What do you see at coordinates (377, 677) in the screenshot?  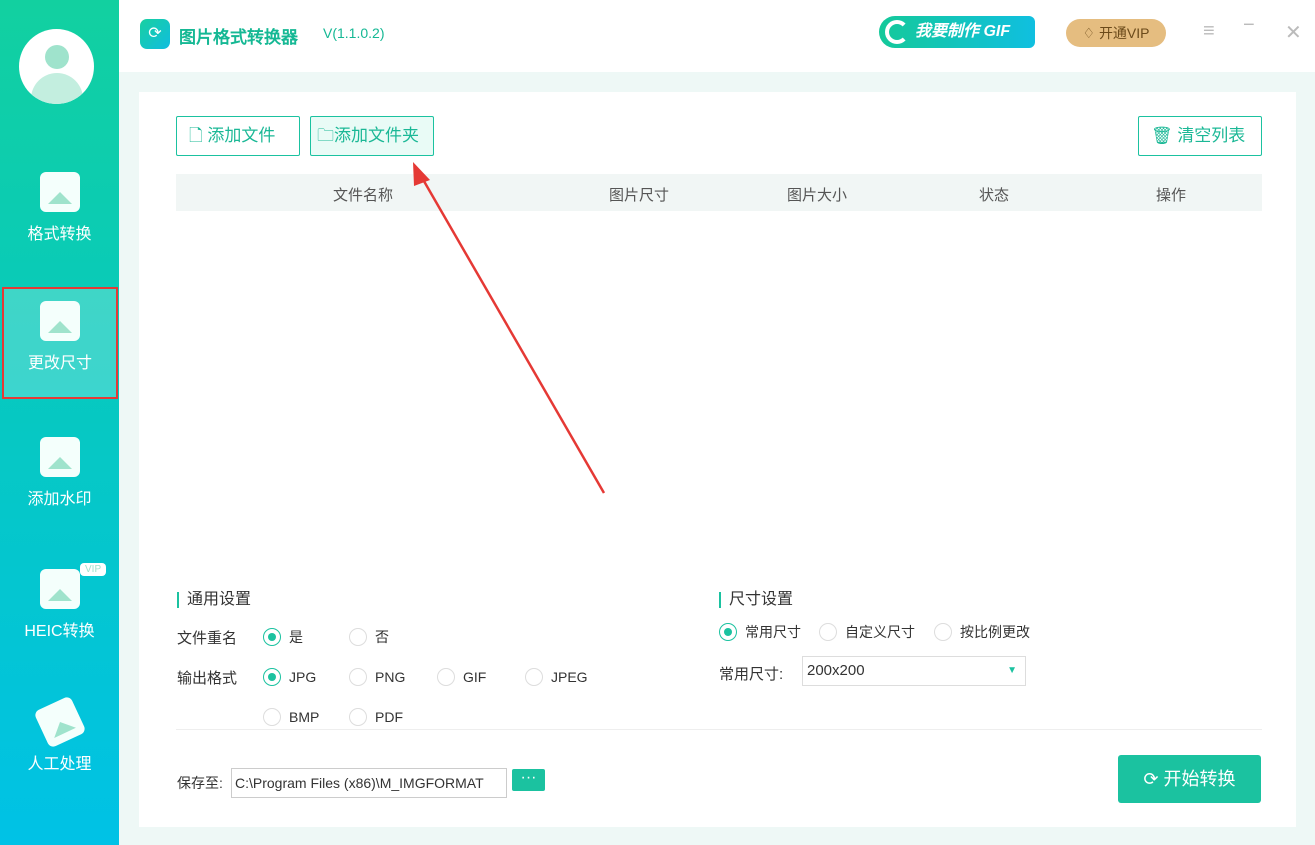 I see `format-png-radio: PNG` at bounding box center [377, 677].